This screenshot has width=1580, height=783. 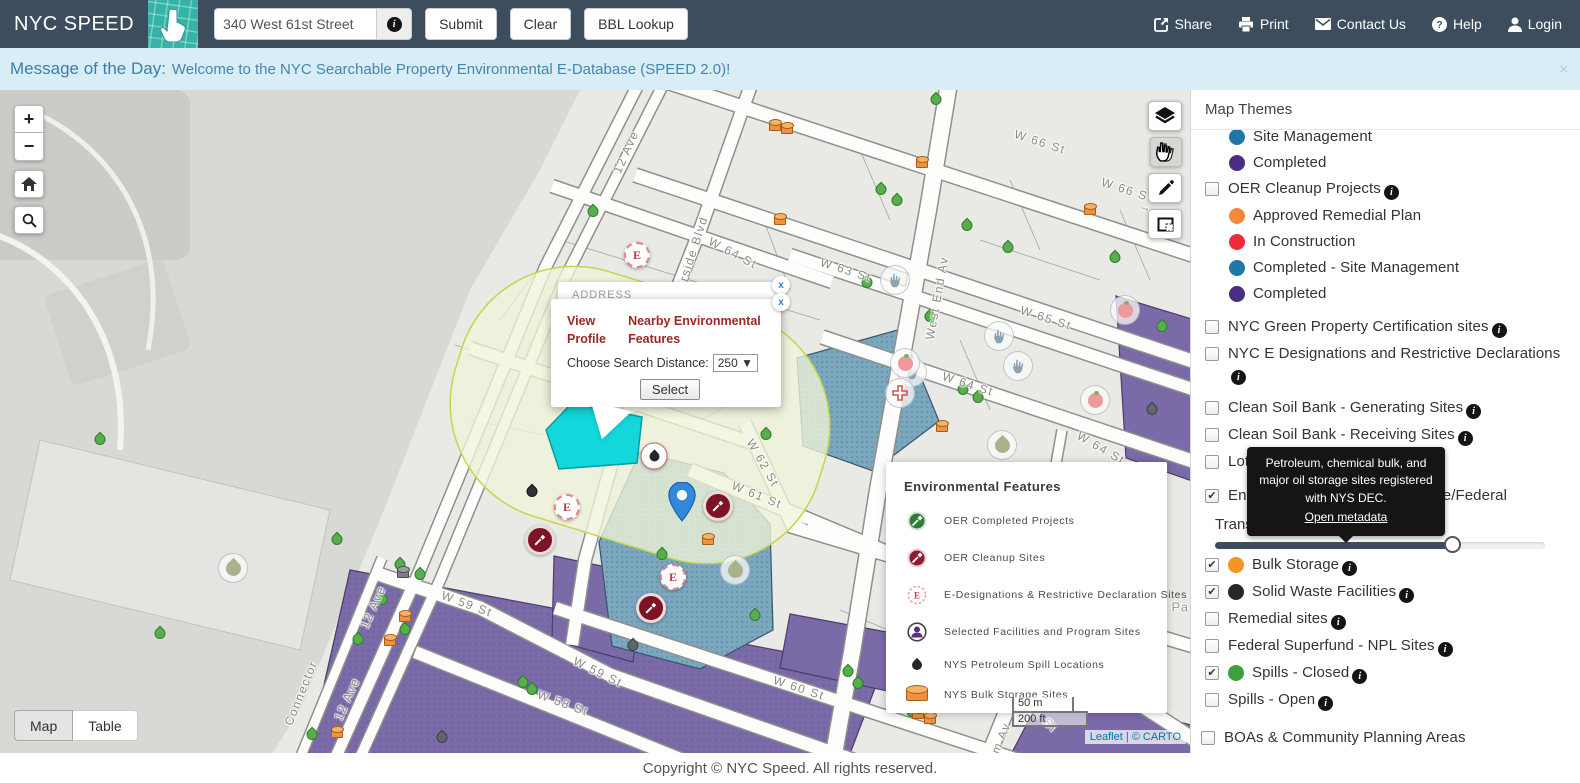 I want to click on slider-handle, so click(x=1452, y=544).